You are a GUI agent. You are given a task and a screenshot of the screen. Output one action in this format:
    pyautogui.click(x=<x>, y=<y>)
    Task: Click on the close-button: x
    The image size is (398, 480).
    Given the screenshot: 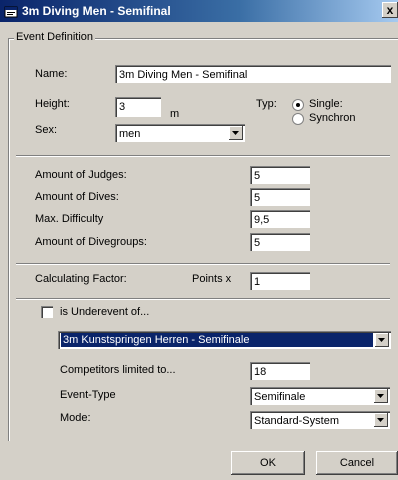 What is the action you would take?
    pyautogui.click(x=390, y=10)
    